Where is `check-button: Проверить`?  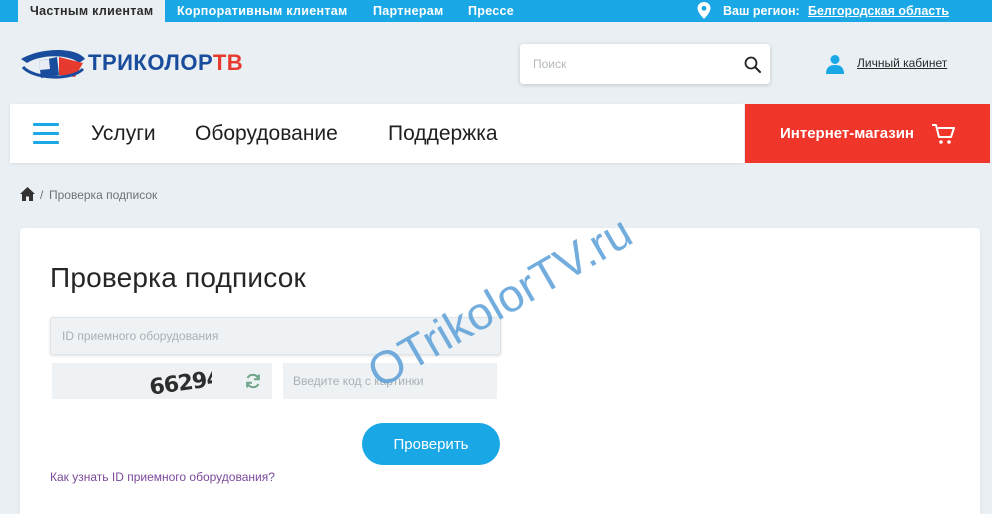 check-button: Проверить is located at coordinates (431, 444).